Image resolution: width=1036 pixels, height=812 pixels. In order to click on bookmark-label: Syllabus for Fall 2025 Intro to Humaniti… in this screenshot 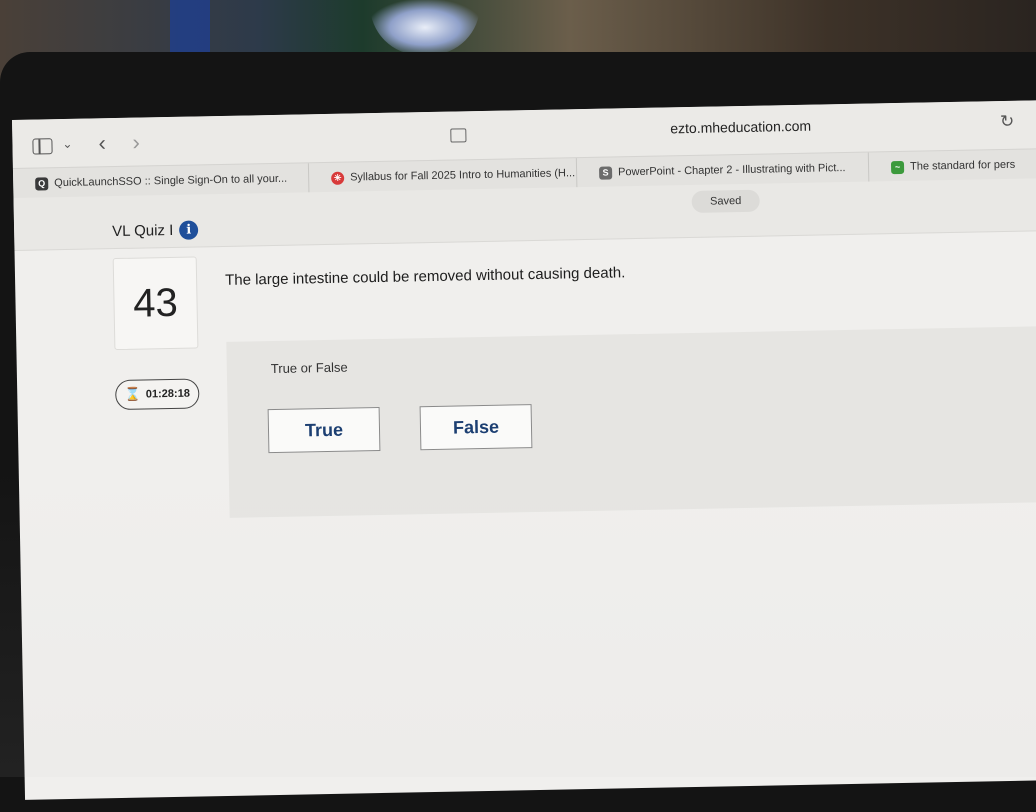, I will do `click(463, 175)`.